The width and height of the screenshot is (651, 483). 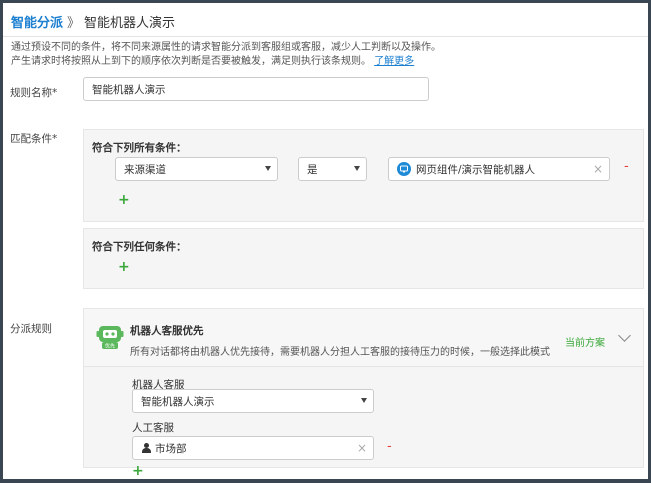 I want to click on any-conditions-panel: 符合下列任何条件： +, so click(x=363, y=258).